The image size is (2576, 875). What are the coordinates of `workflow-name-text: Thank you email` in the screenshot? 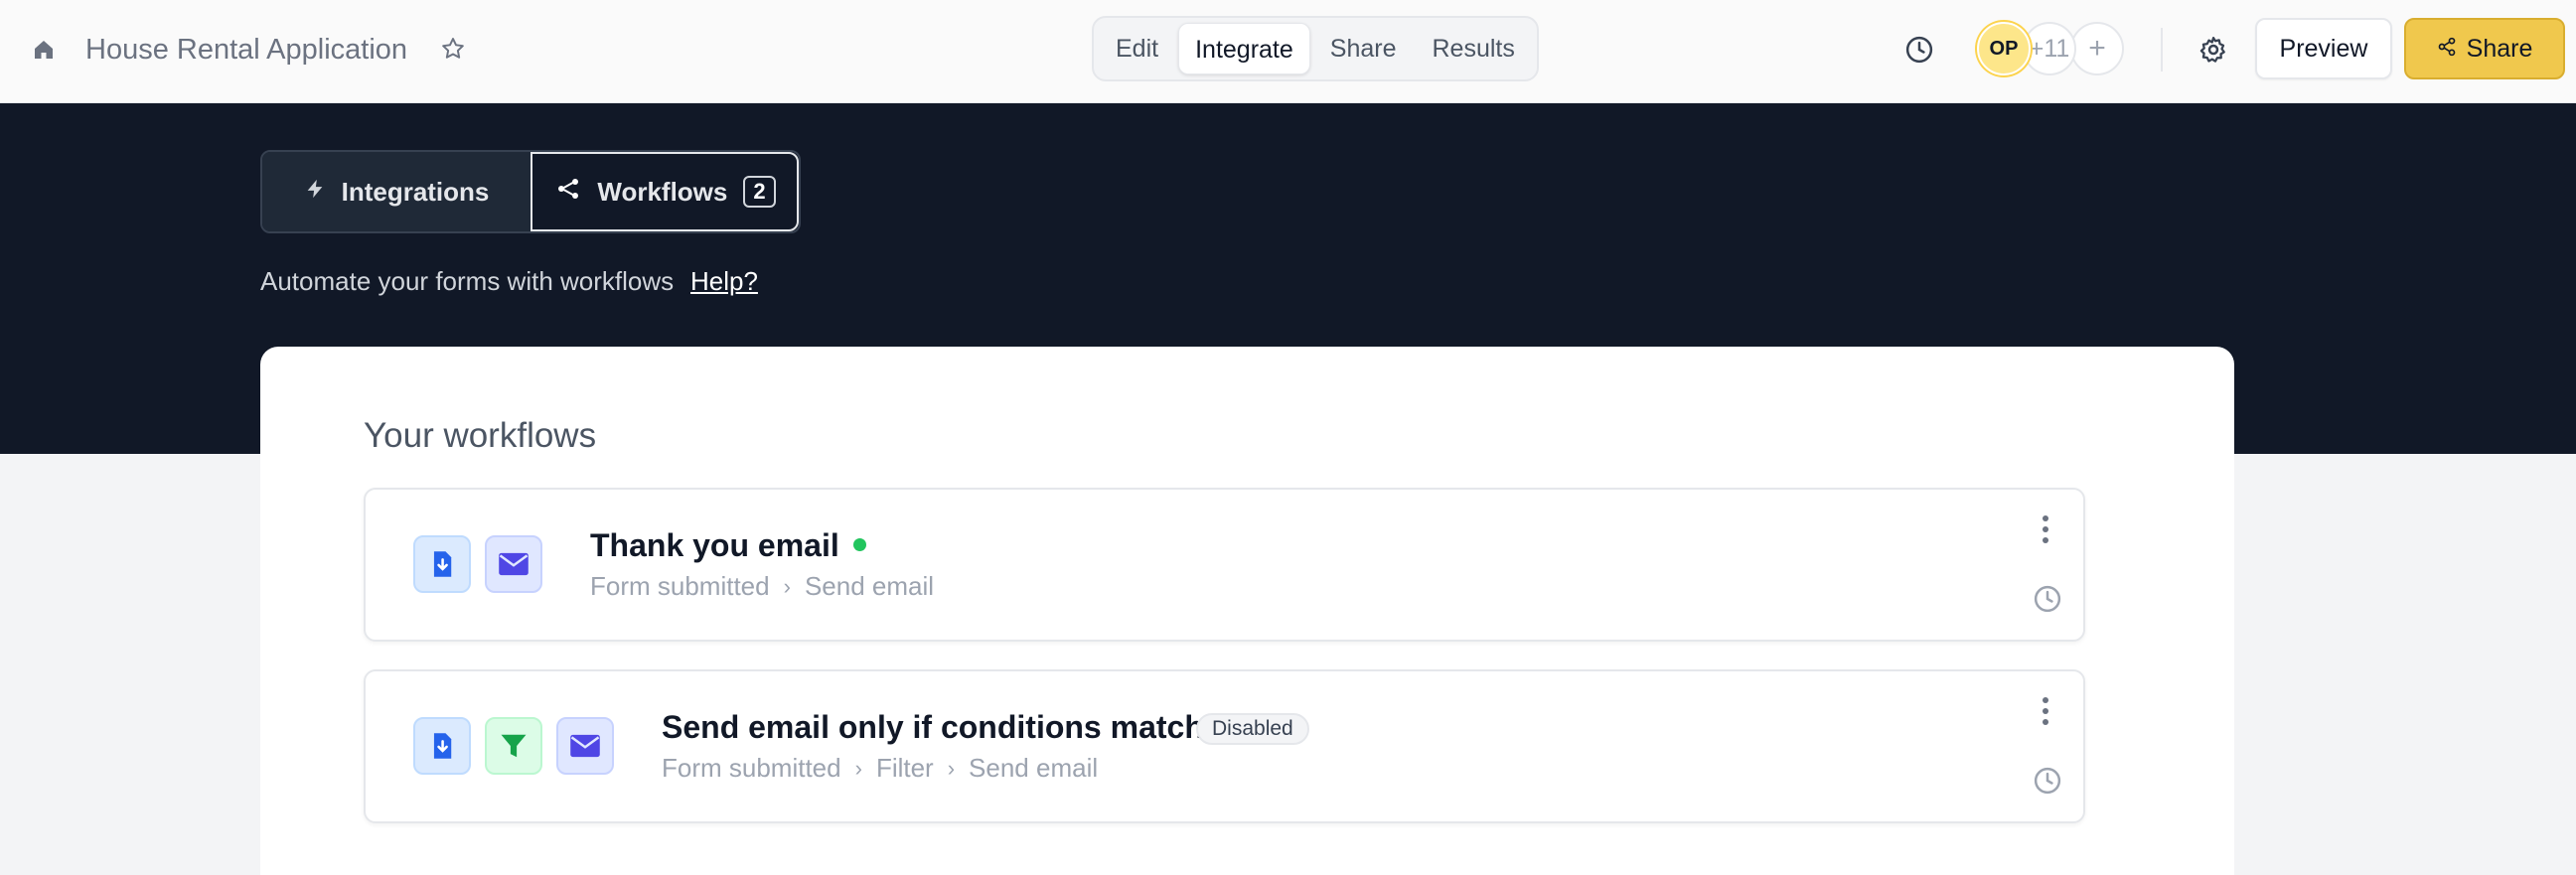 It's located at (714, 545).